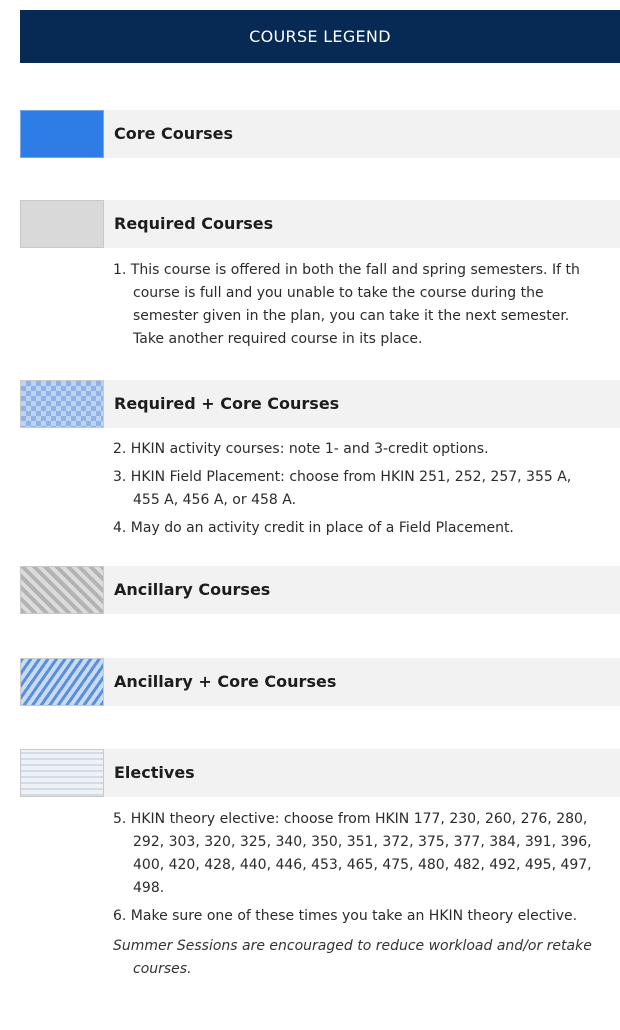  I want to click on ancillary-core-swatch, so click(62, 682).